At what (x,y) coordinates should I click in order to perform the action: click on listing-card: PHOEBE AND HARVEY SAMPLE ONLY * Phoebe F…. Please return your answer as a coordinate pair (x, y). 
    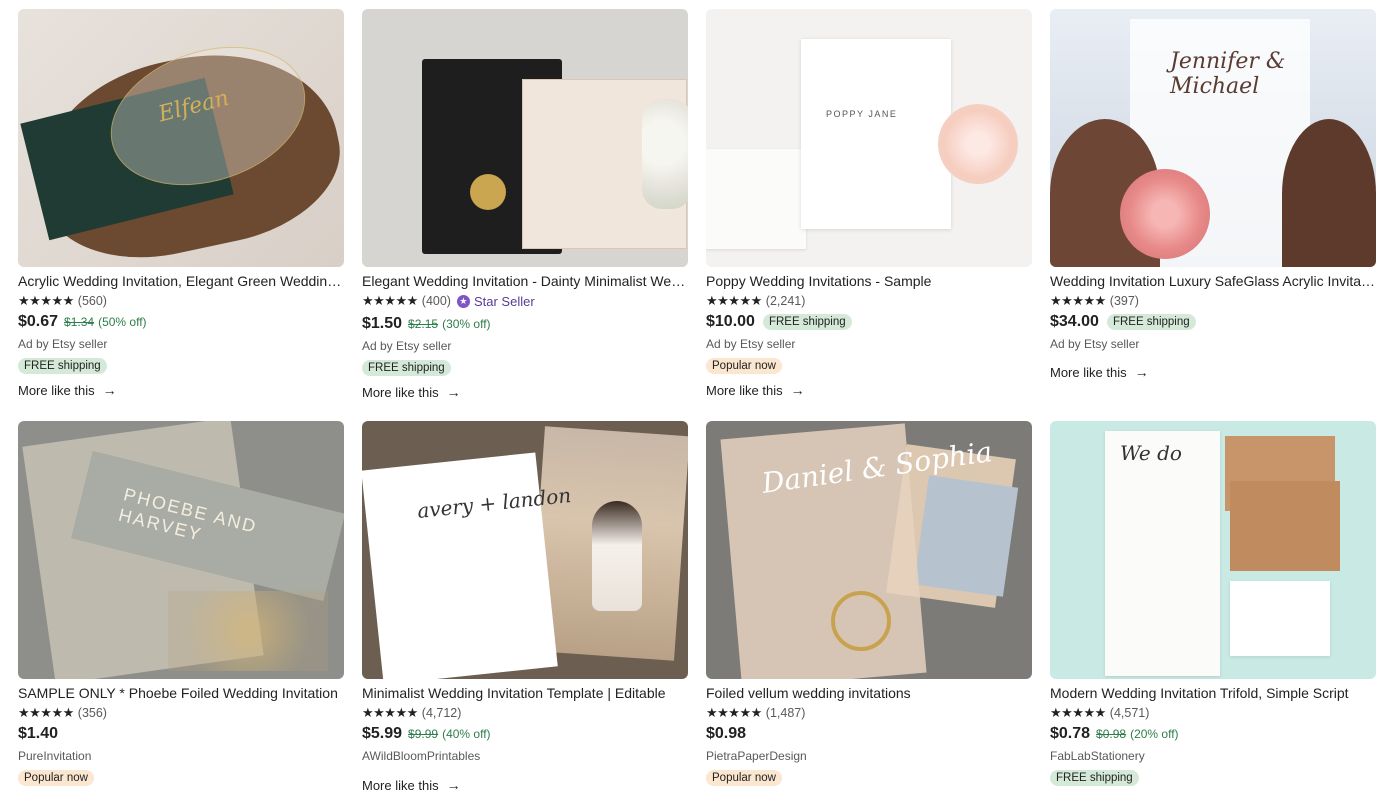
    Looking at the image, I should click on (181, 603).